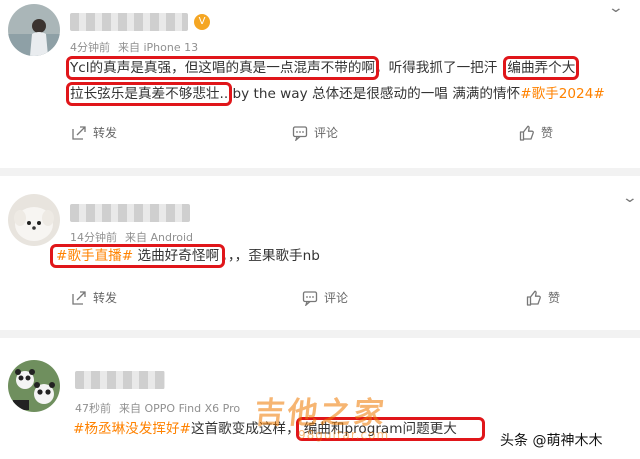 The width and height of the screenshot is (640, 459). Describe the element at coordinates (180, 408) in the screenshot. I see `device-source: 来自 OPPO Find X6 Pro` at that location.